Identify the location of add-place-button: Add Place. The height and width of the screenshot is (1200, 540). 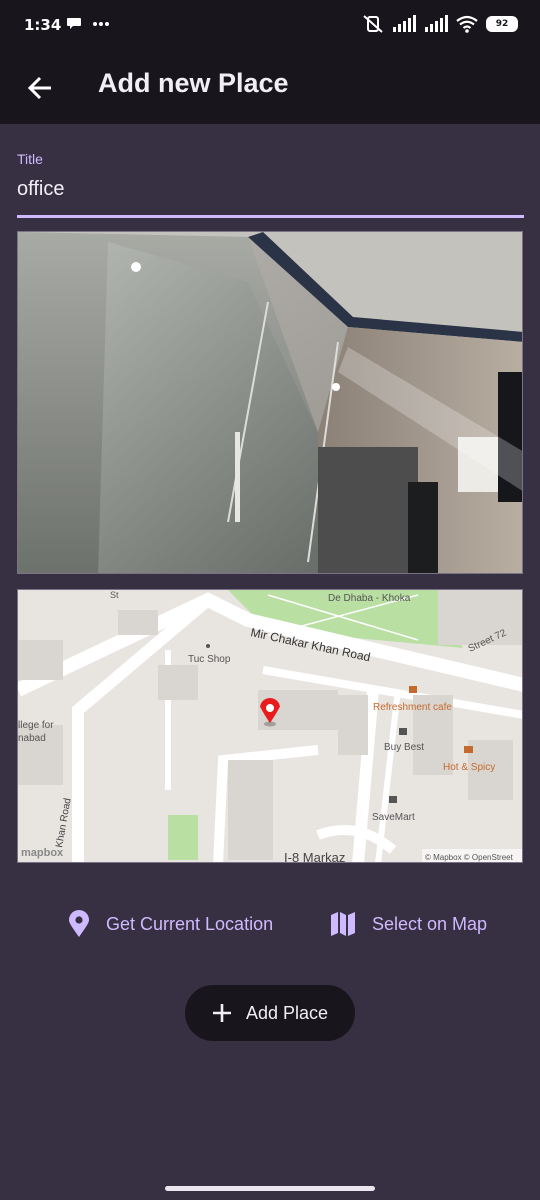
(270, 1013).